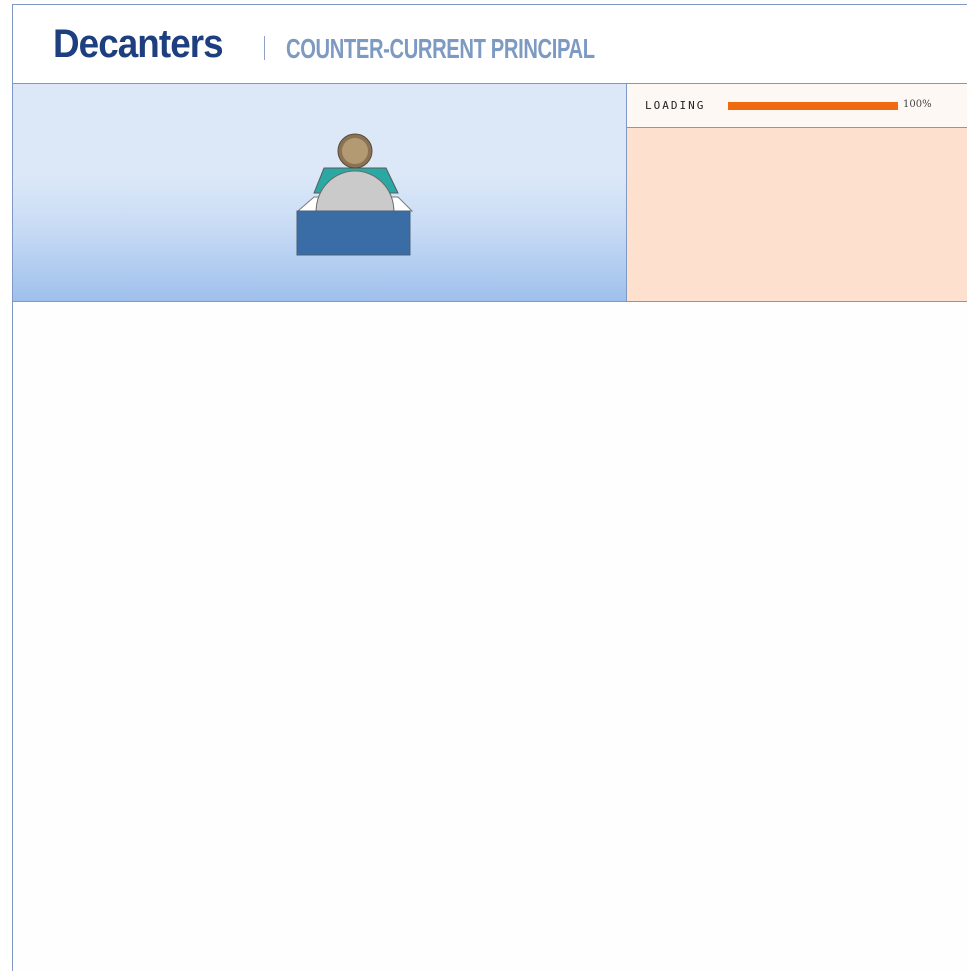  I want to click on brand-title: Decanters, so click(138, 44).